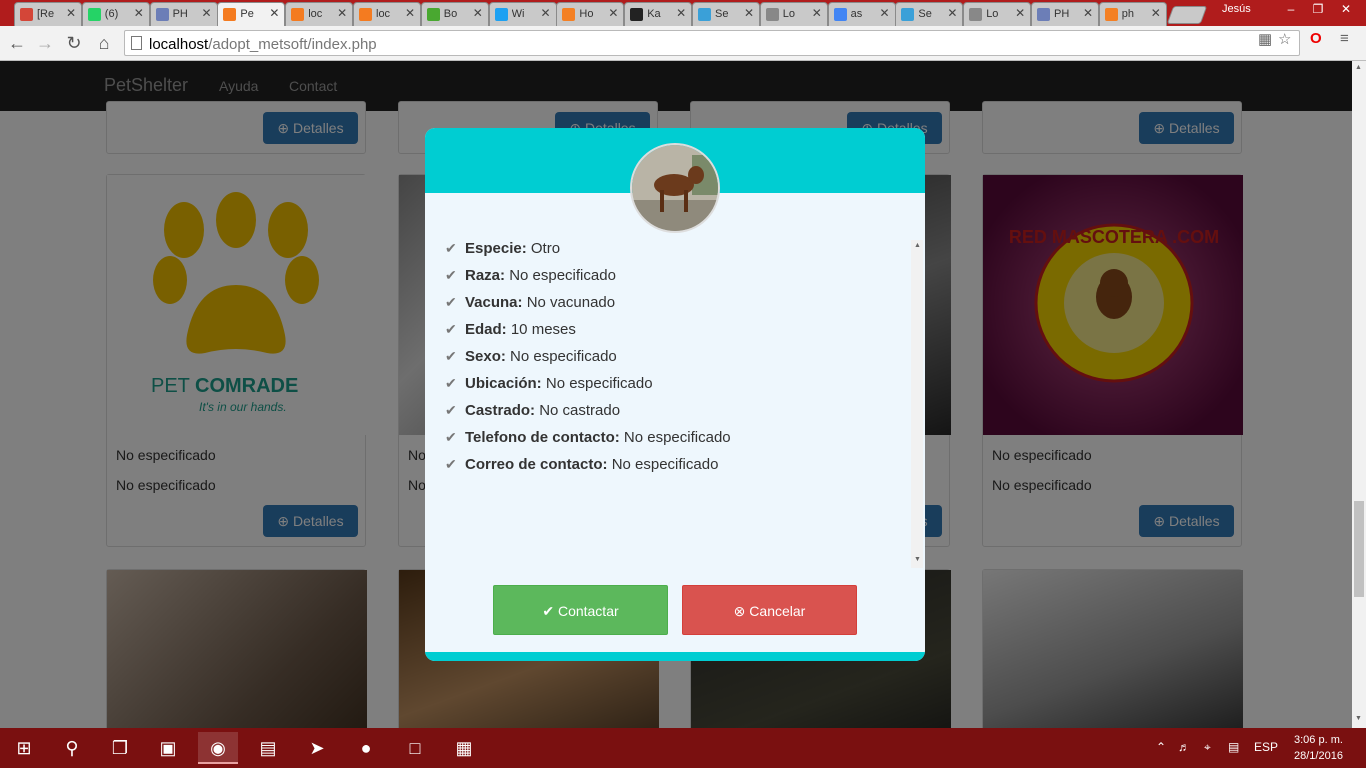  I want to click on remote-desktop-icon: ▤, so click(268, 748).